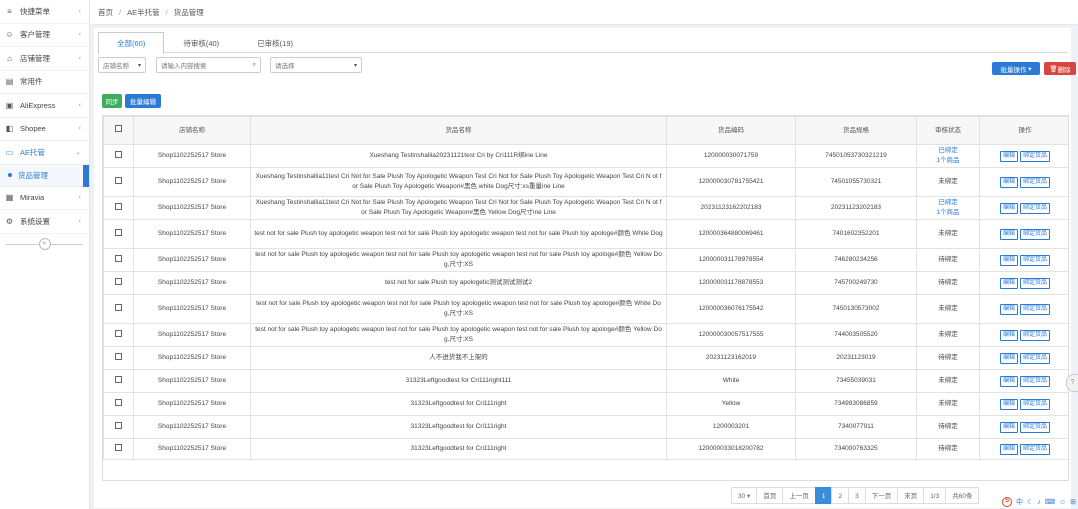  Describe the element at coordinates (881, 495) in the screenshot. I see `next-page-button: 下一页` at that location.